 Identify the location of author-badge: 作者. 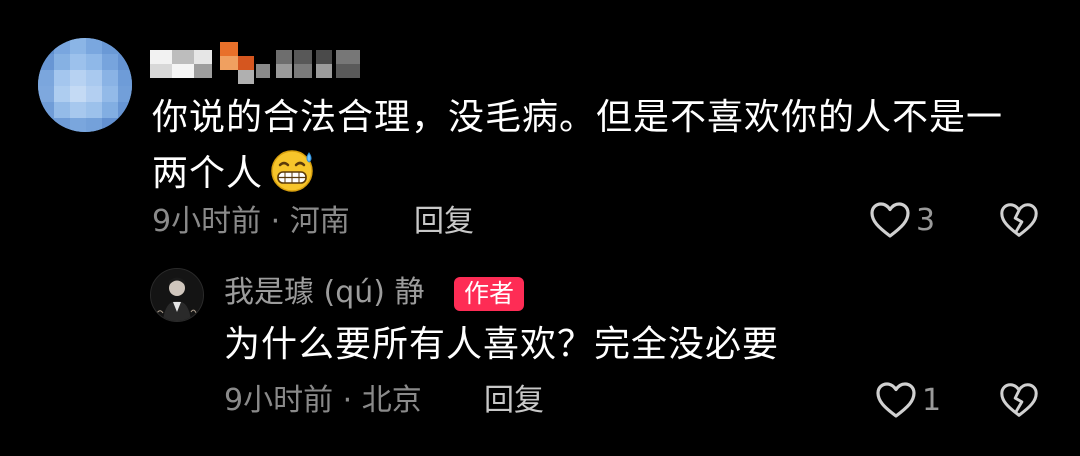
(489, 294).